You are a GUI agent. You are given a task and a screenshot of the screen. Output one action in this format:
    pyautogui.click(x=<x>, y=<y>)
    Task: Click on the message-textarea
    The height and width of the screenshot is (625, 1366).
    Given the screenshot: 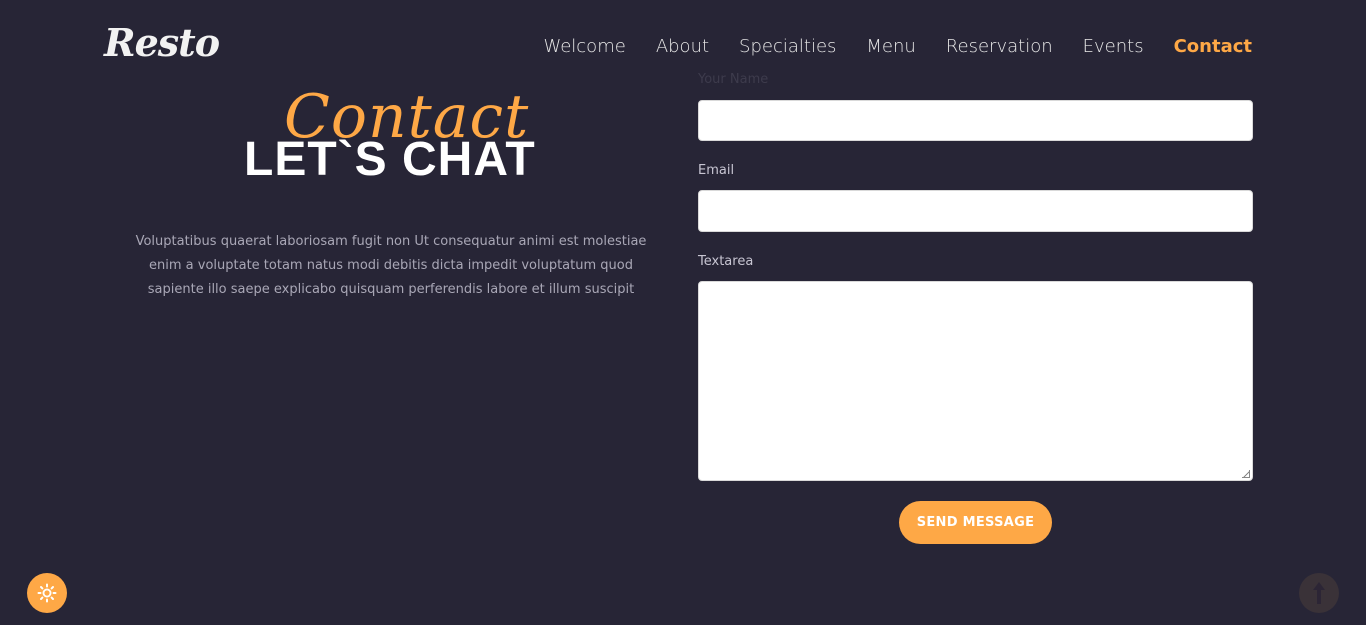 What is the action you would take?
    pyautogui.click(x=975, y=381)
    